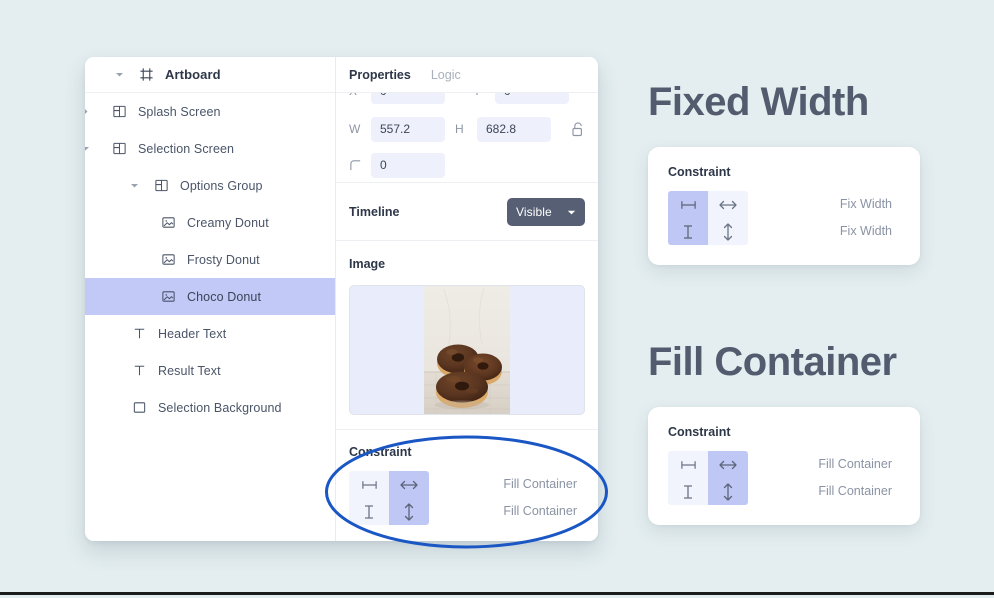 Image resolution: width=994 pixels, height=598 pixels. What do you see at coordinates (87, 112) in the screenshot?
I see `caret-right-icon` at bounding box center [87, 112].